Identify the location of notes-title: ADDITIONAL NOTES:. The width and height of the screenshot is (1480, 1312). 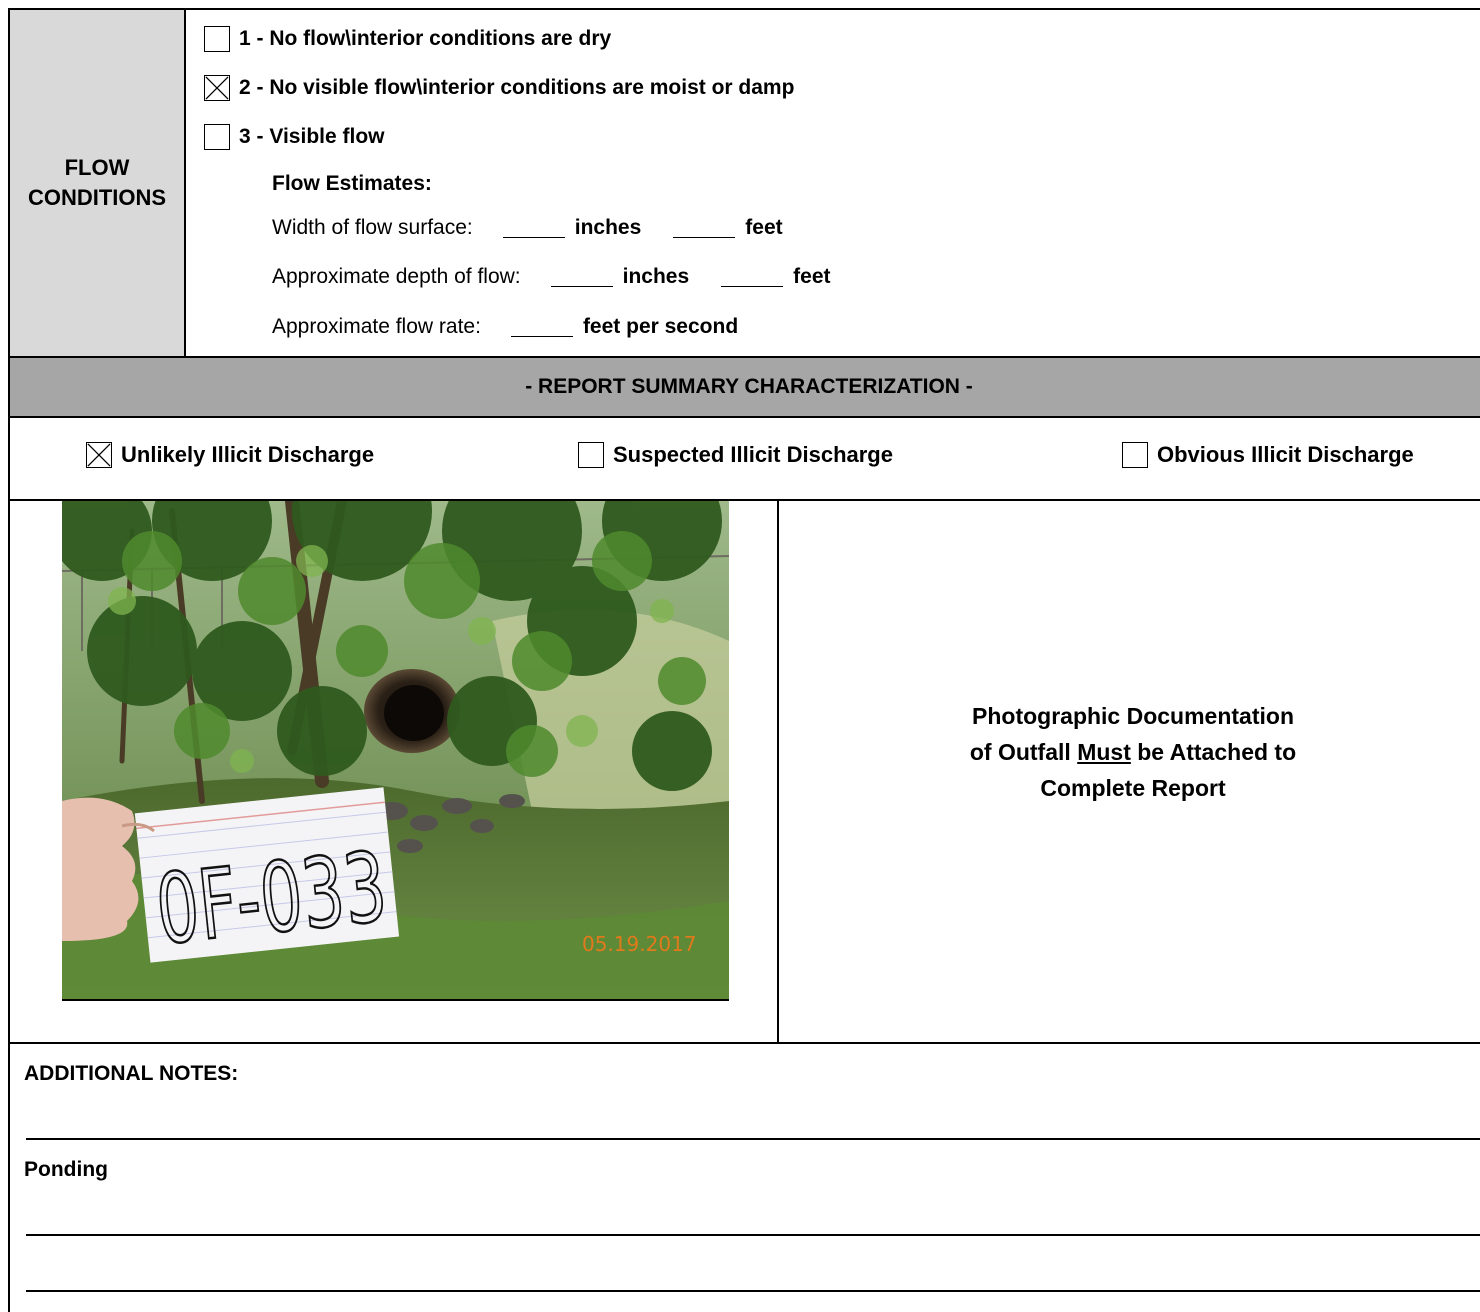
(131, 1073).